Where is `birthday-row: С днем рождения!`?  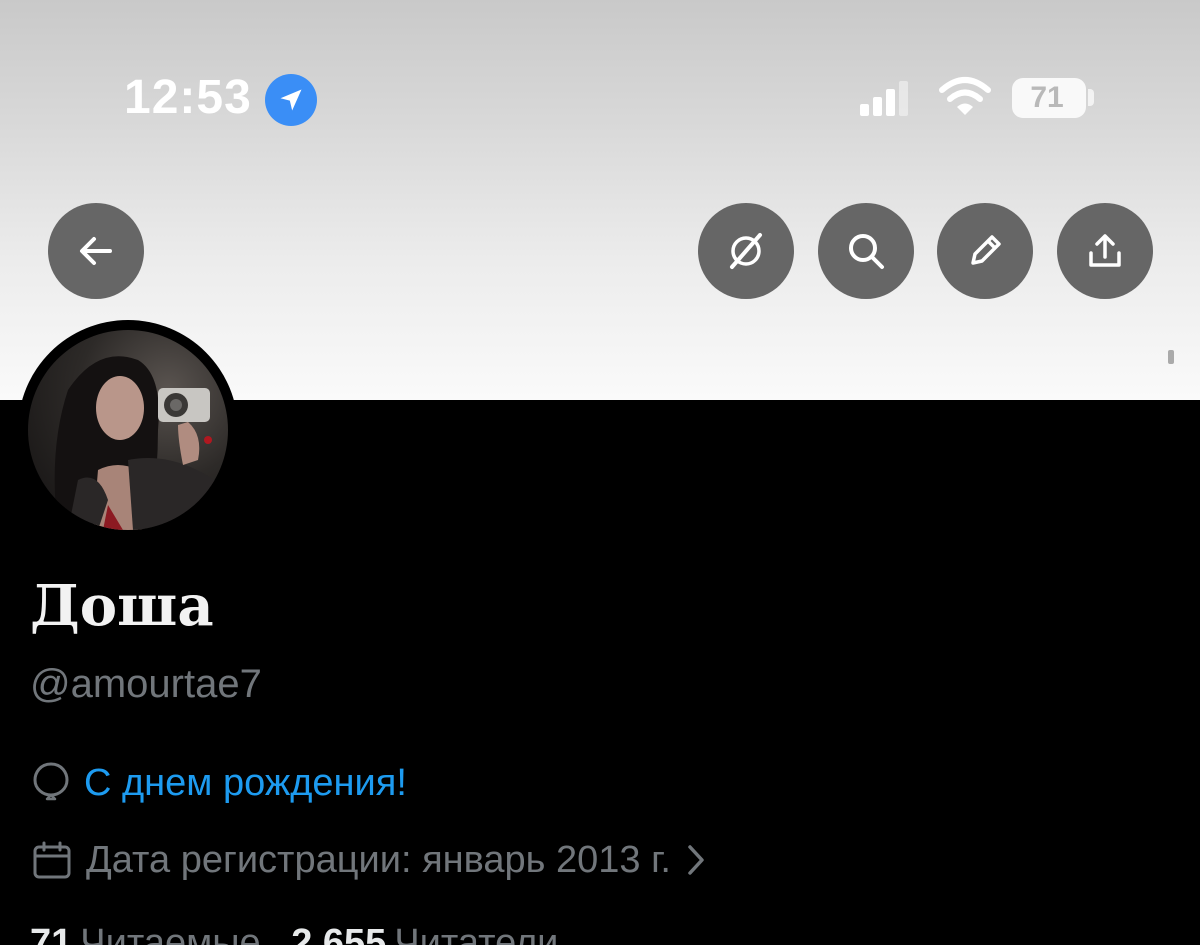 birthday-row: С днем рождения! is located at coordinates (219, 783).